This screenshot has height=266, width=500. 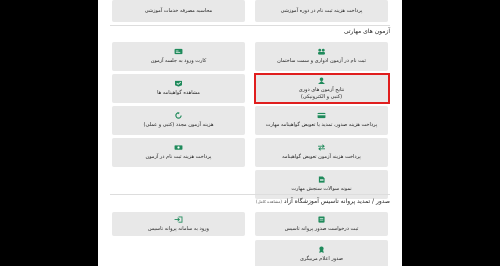 I want to click on section-title-note: (مشاهده کامل), so click(x=269, y=201).